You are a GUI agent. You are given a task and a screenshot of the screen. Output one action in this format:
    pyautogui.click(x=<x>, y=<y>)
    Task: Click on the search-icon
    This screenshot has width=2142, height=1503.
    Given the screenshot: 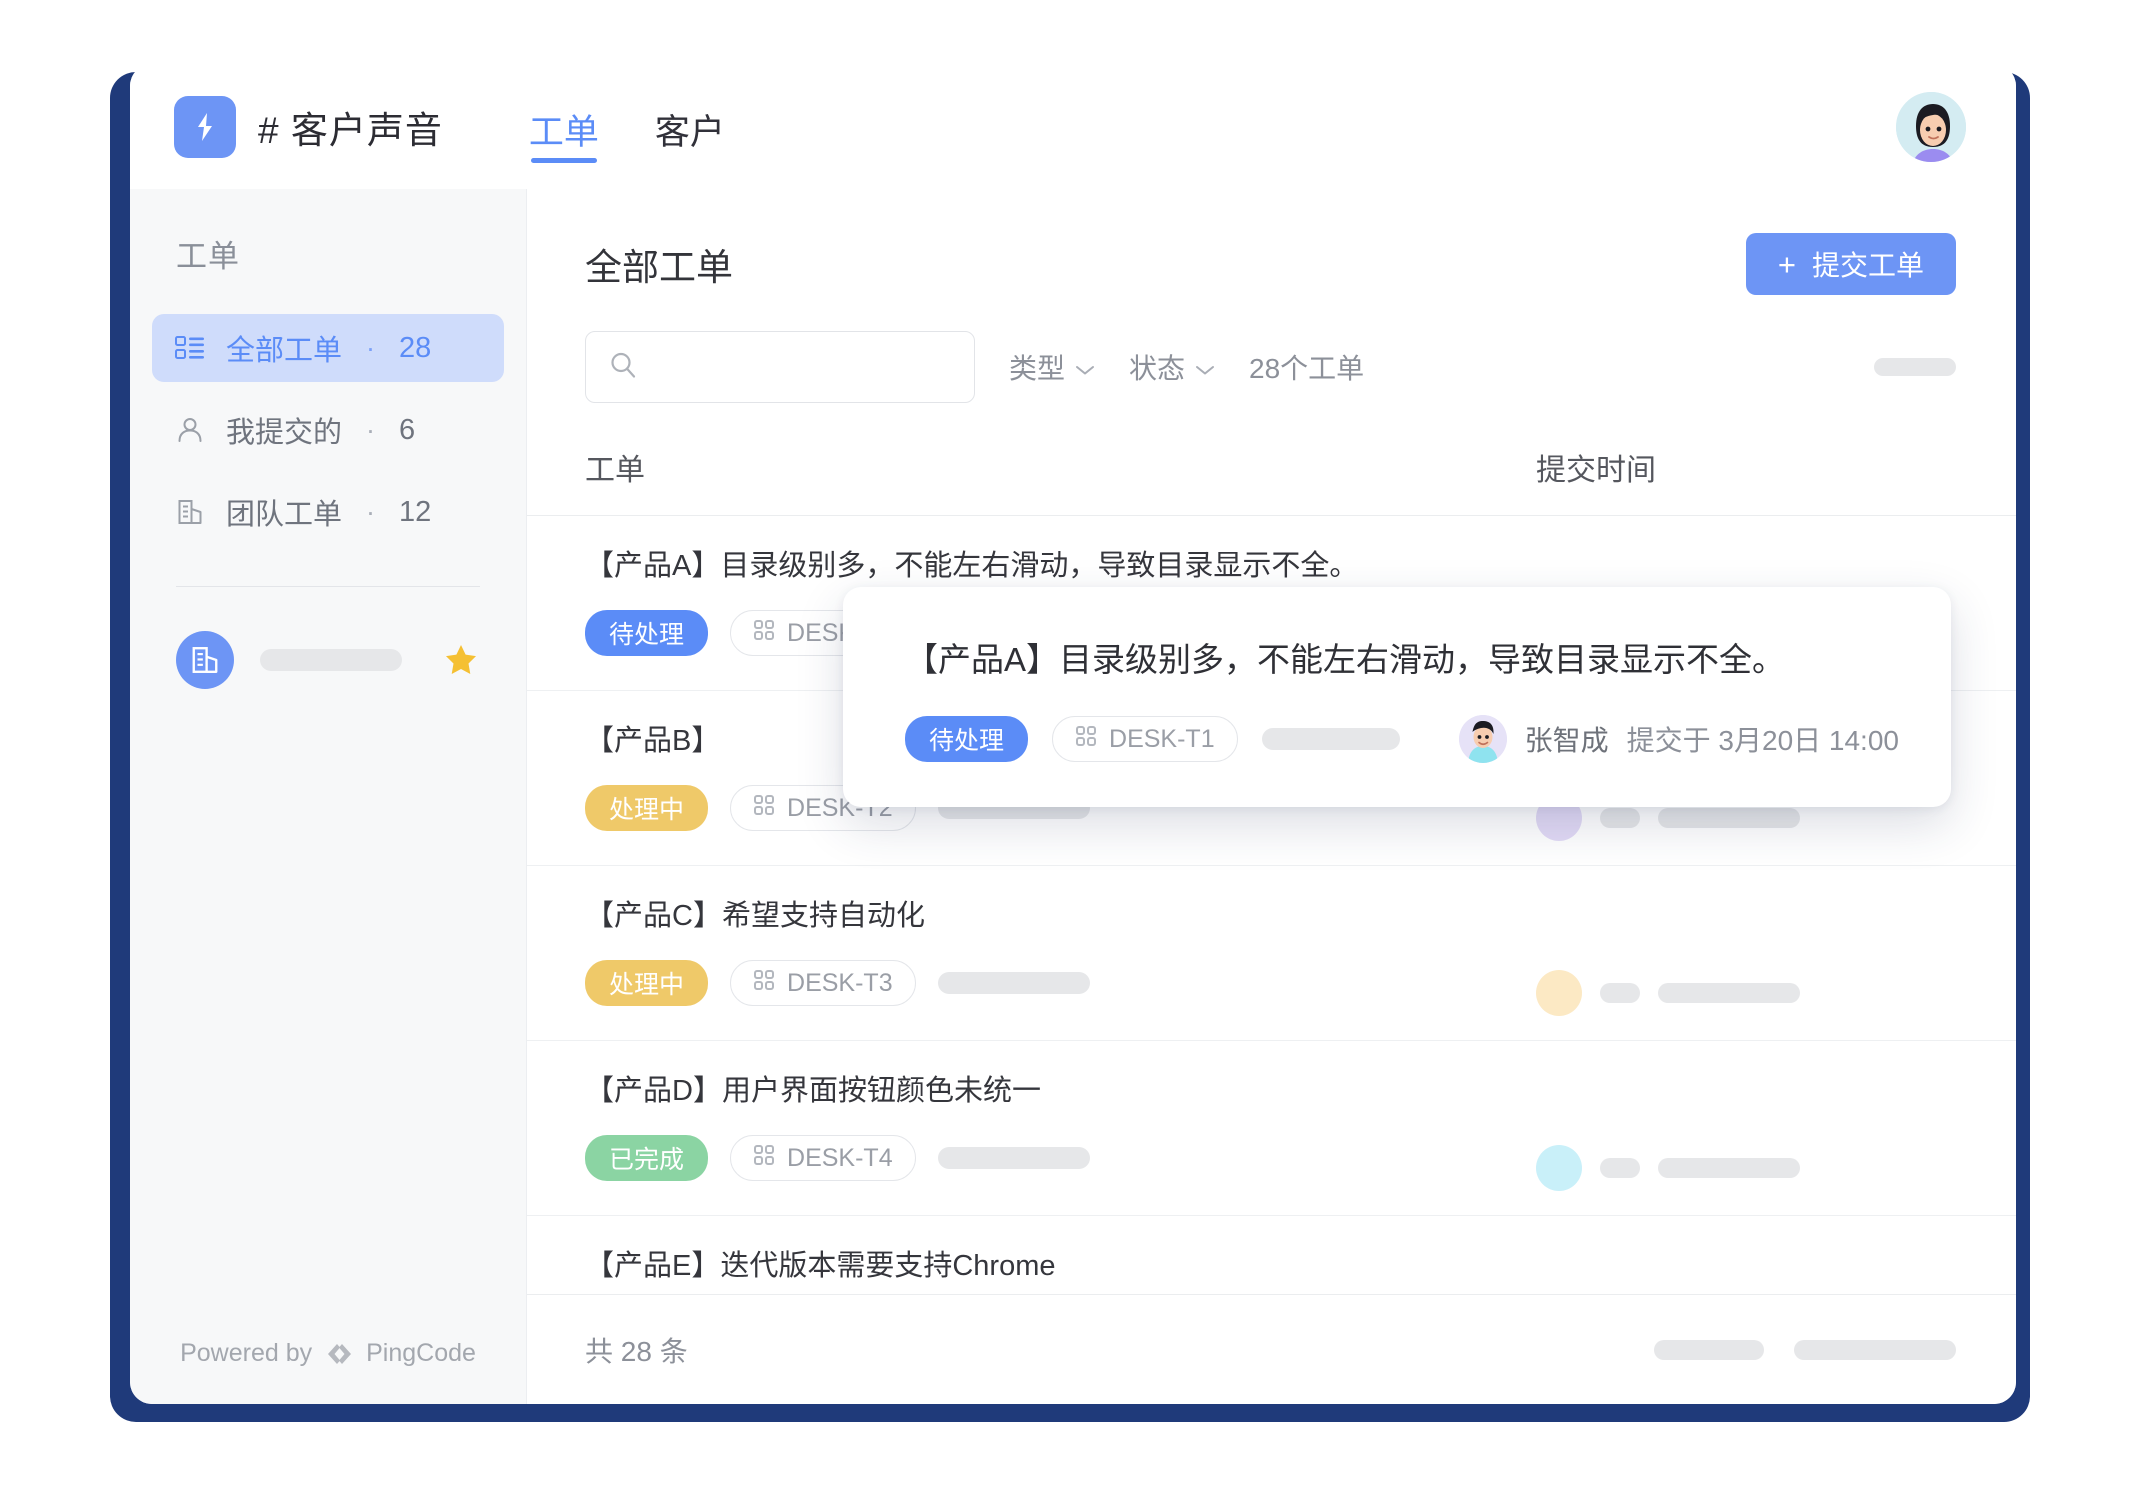 What is the action you would take?
    pyautogui.click(x=623, y=367)
    